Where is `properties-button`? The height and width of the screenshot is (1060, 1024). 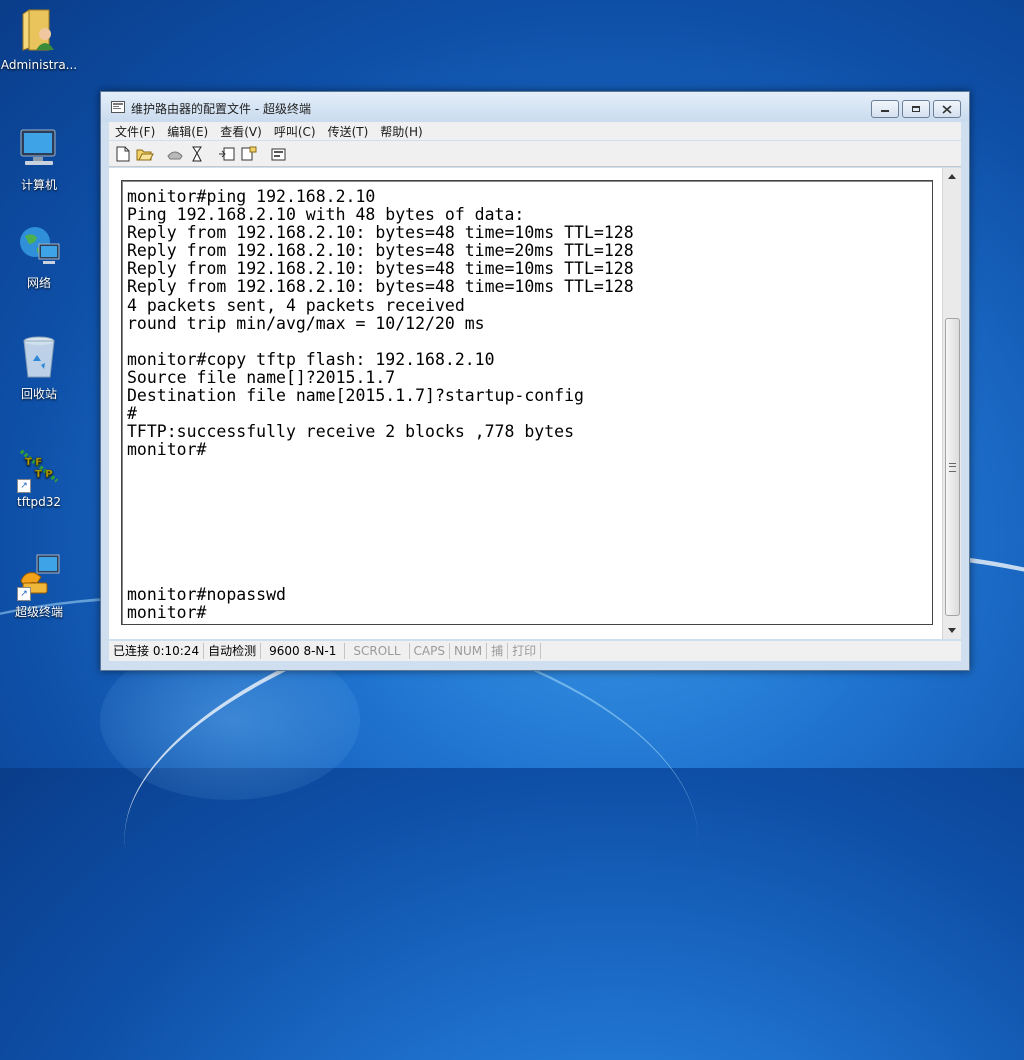
properties-button is located at coordinates (279, 154).